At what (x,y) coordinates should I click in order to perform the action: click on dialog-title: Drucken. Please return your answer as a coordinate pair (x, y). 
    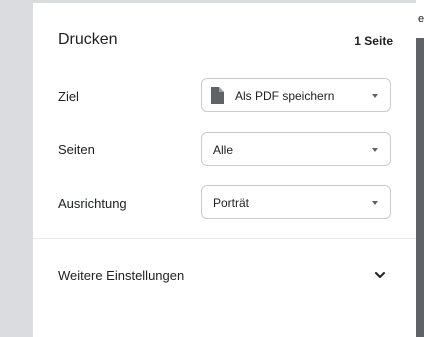
    Looking at the image, I should click on (88, 39).